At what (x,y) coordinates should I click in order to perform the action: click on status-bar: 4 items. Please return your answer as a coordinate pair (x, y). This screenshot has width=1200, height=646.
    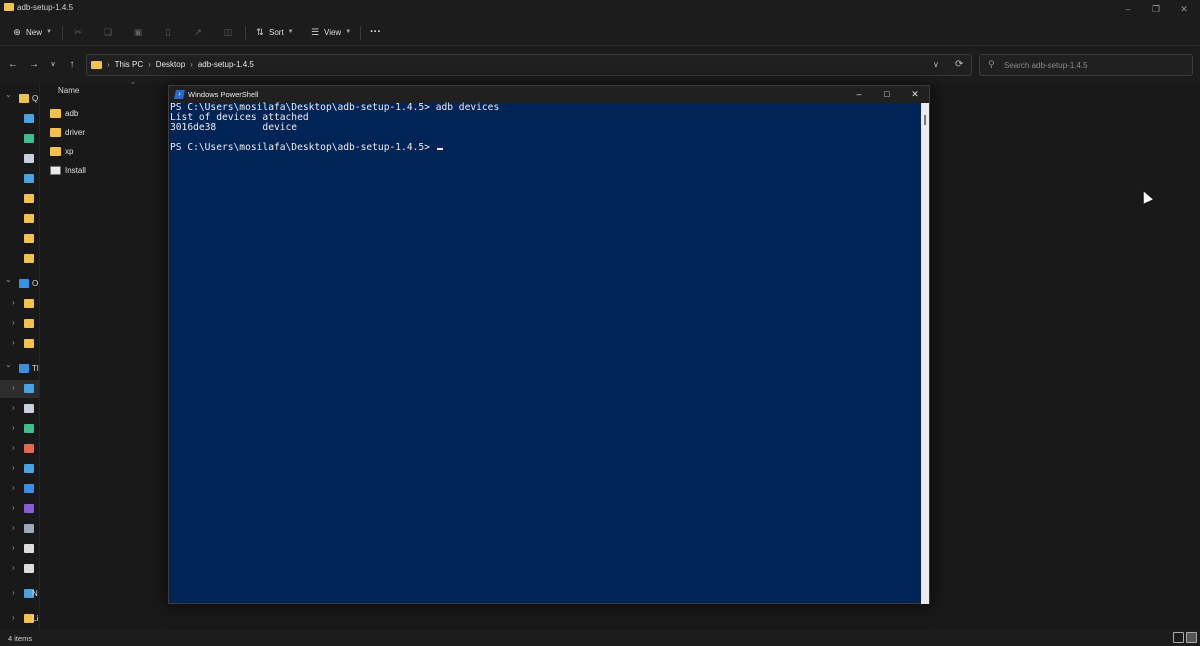
    Looking at the image, I should click on (600, 638).